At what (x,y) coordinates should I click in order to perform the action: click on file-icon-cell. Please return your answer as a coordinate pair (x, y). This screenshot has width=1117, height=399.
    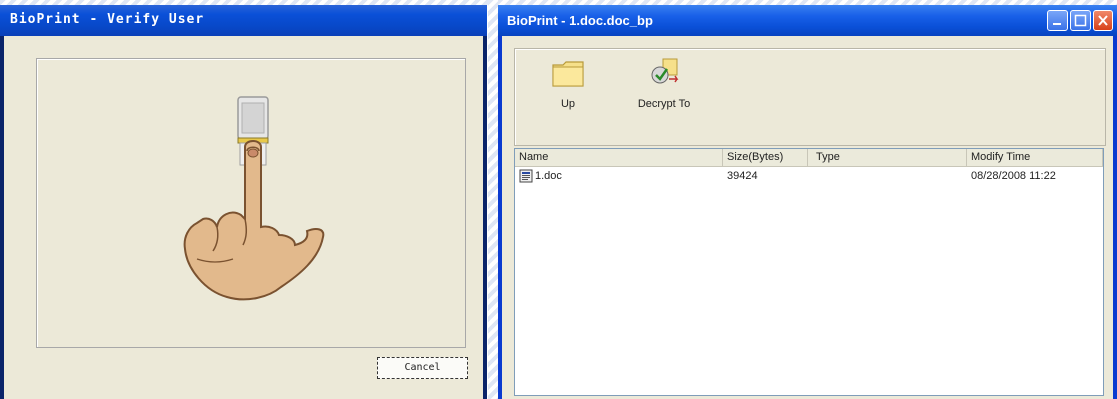
    Looking at the image, I should click on (526, 176).